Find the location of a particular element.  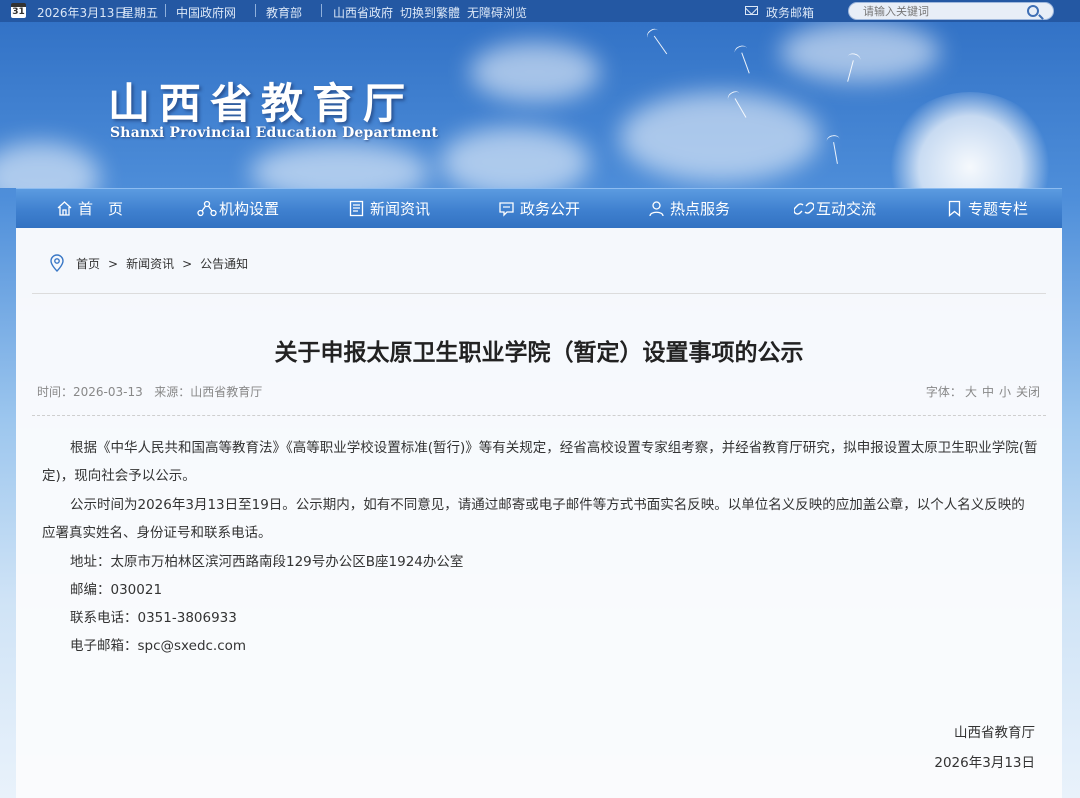

accessibility-link: 无障碍浏览 is located at coordinates (497, 12).